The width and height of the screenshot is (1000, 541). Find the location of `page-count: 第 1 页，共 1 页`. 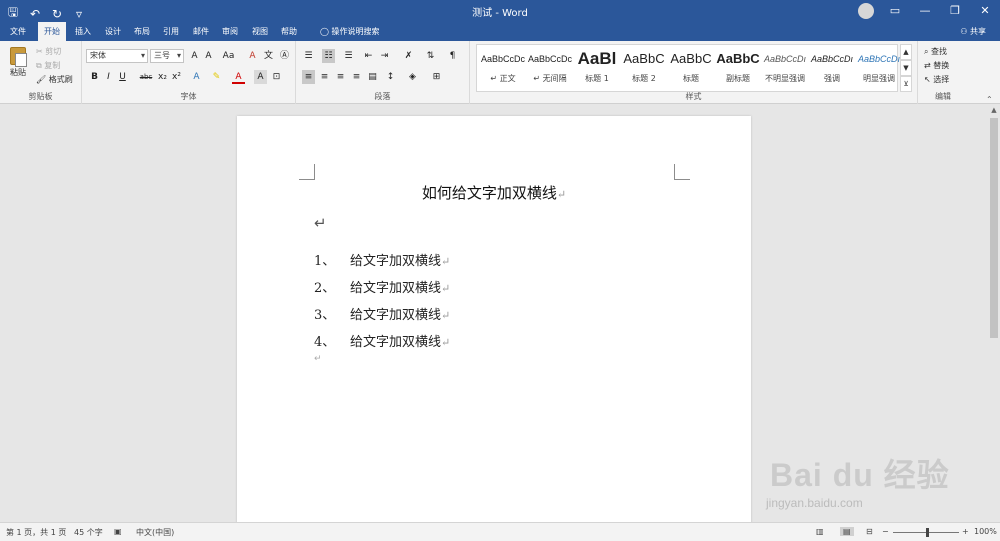

page-count: 第 1 页，共 1 页 is located at coordinates (36, 532).